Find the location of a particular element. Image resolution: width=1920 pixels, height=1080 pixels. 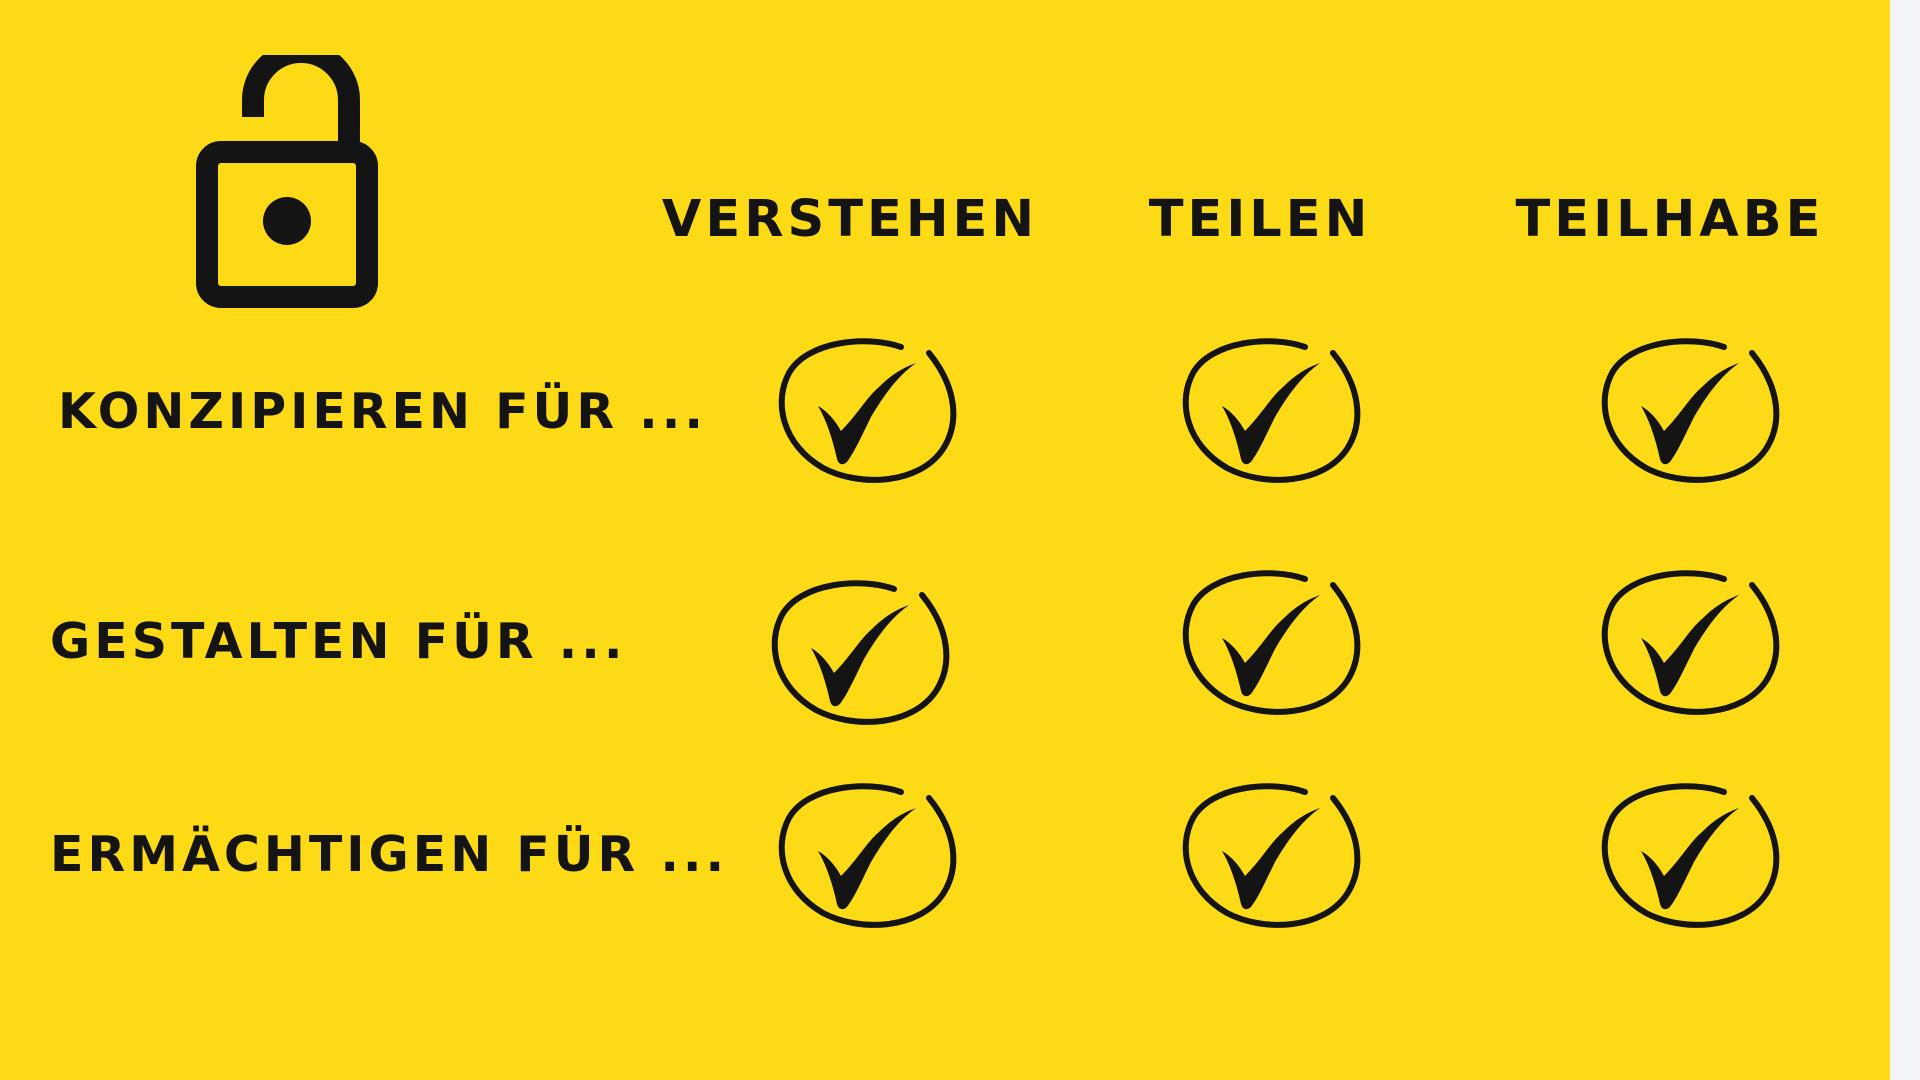

check-icon-r1-c3 is located at coordinates (1689, 412).